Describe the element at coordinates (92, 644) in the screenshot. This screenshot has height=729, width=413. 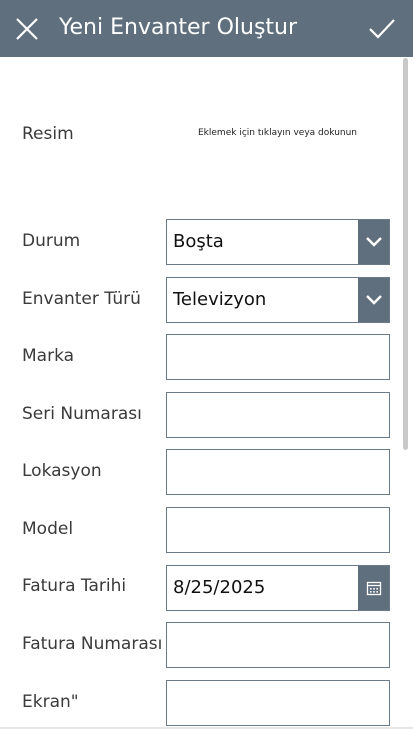
I see `invoice-number-label: Fatura Numarası` at that location.